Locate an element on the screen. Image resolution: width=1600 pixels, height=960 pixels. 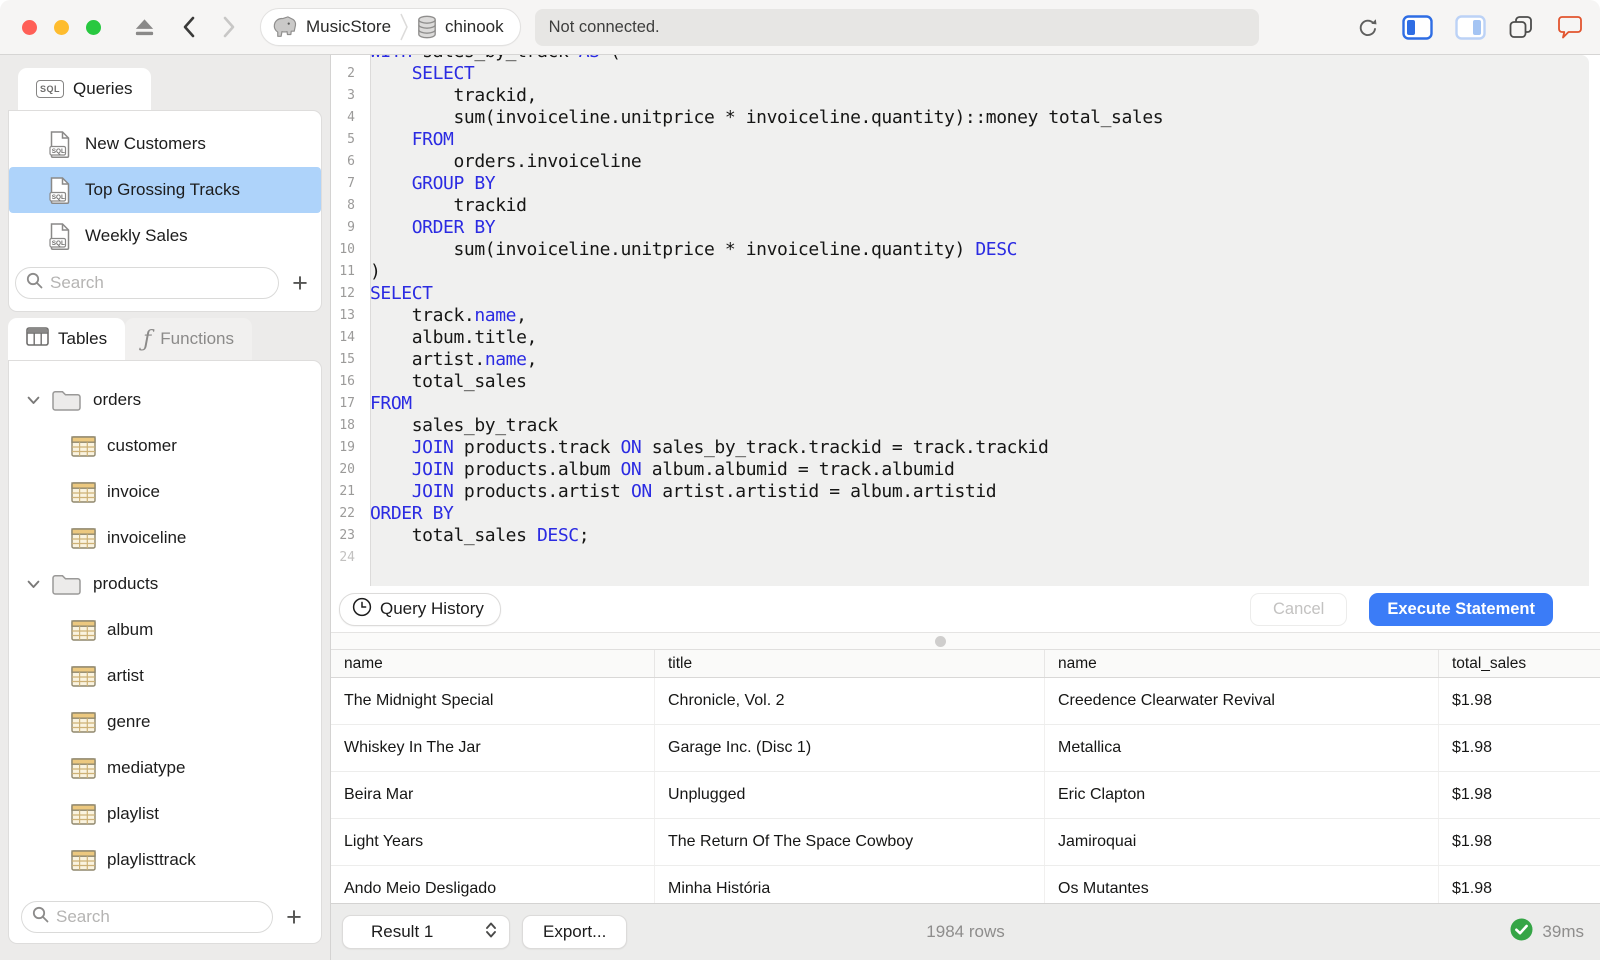
code-line: 22 ORDER BY is located at coordinates (960, 514).